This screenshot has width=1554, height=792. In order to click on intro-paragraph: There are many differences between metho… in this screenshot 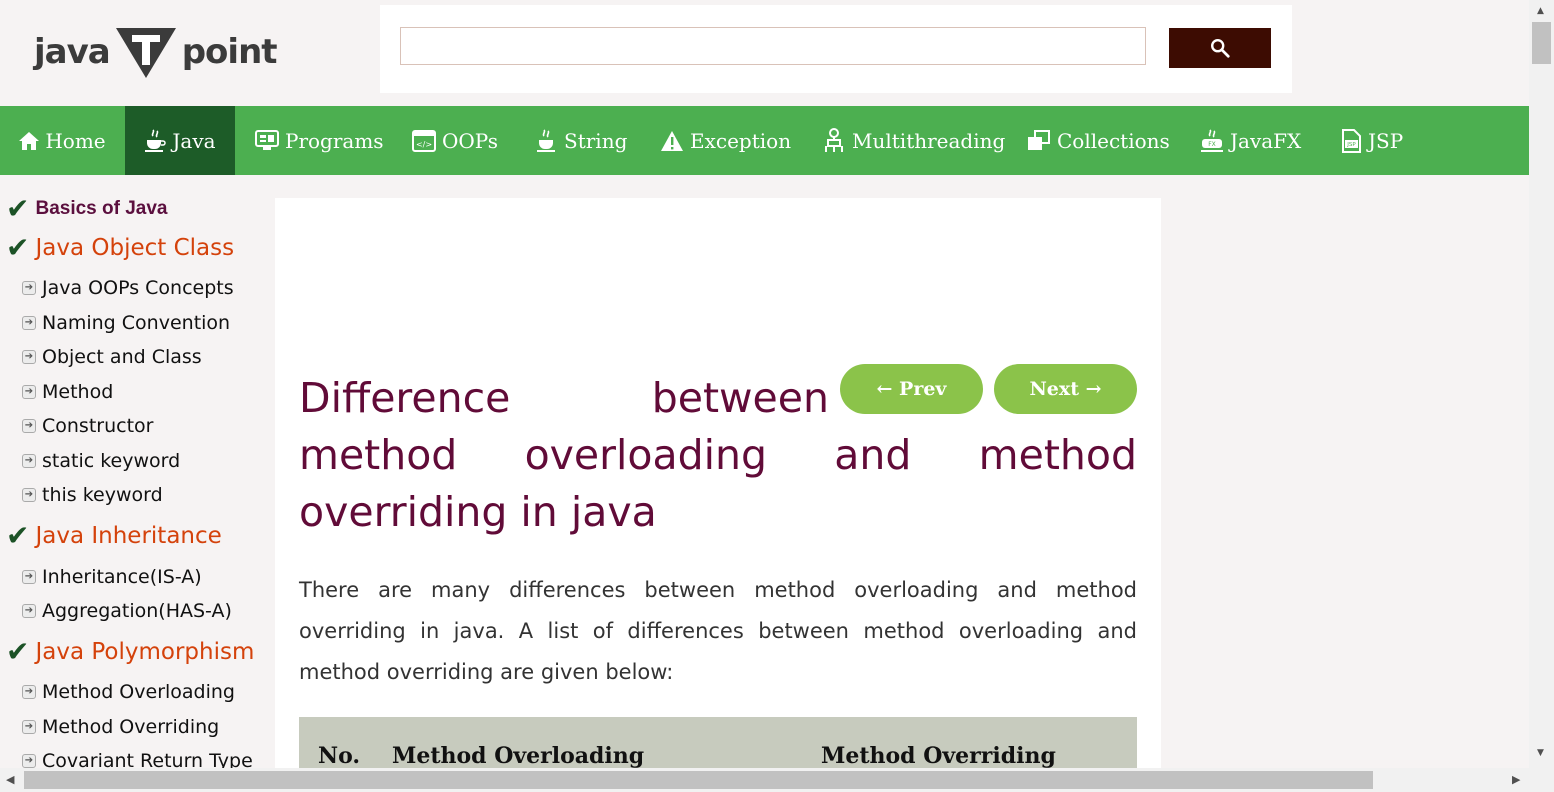, I will do `click(718, 631)`.